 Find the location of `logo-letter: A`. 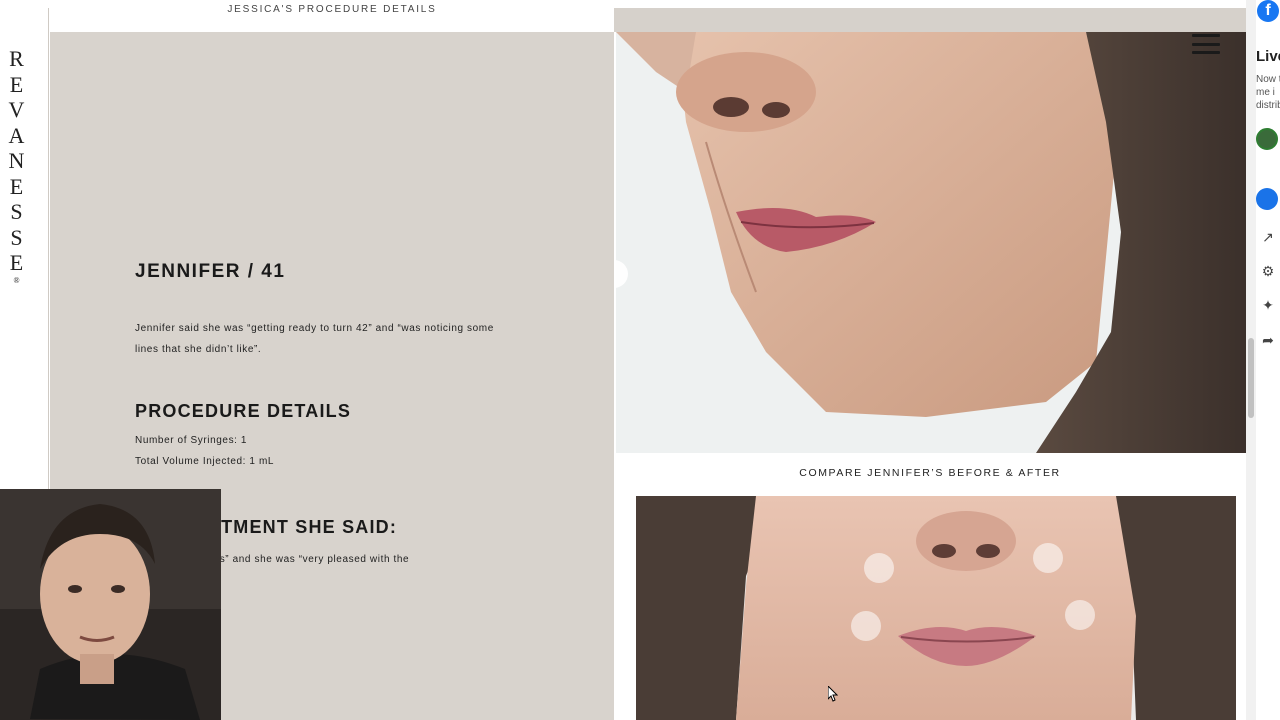

logo-letter: A is located at coordinates (17, 135).